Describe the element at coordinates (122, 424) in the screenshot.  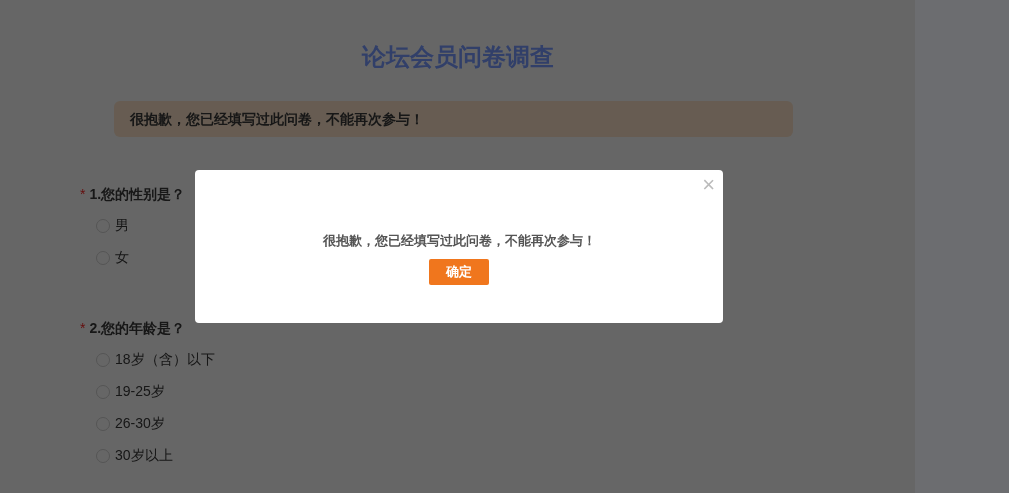
I see `radio-option: 26-30岁` at that location.